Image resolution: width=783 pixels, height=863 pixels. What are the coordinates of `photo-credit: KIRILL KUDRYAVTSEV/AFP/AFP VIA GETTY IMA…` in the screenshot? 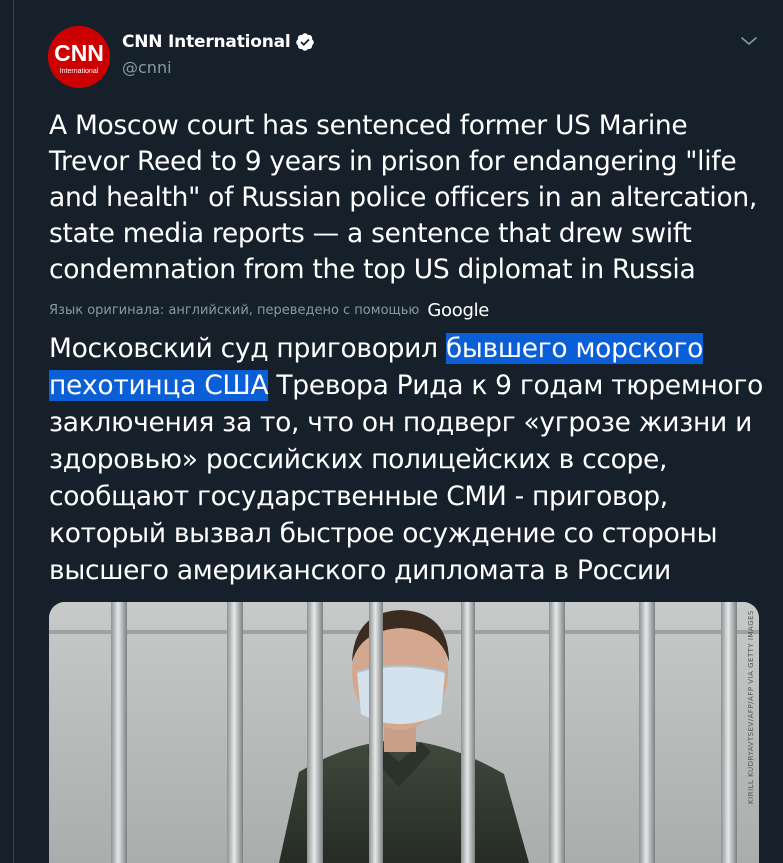 It's located at (751, 707).